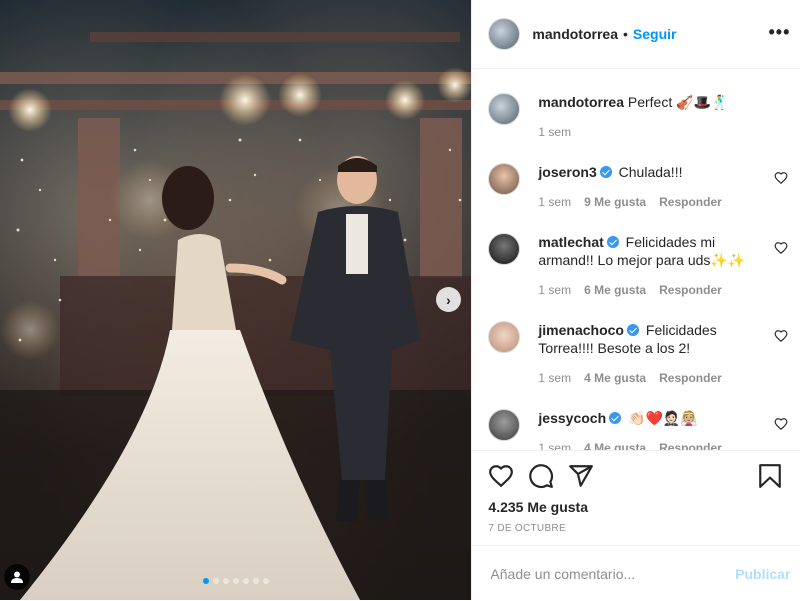  What do you see at coordinates (581, 330) in the screenshot?
I see `comment-username: jimenachoco` at bounding box center [581, 330].